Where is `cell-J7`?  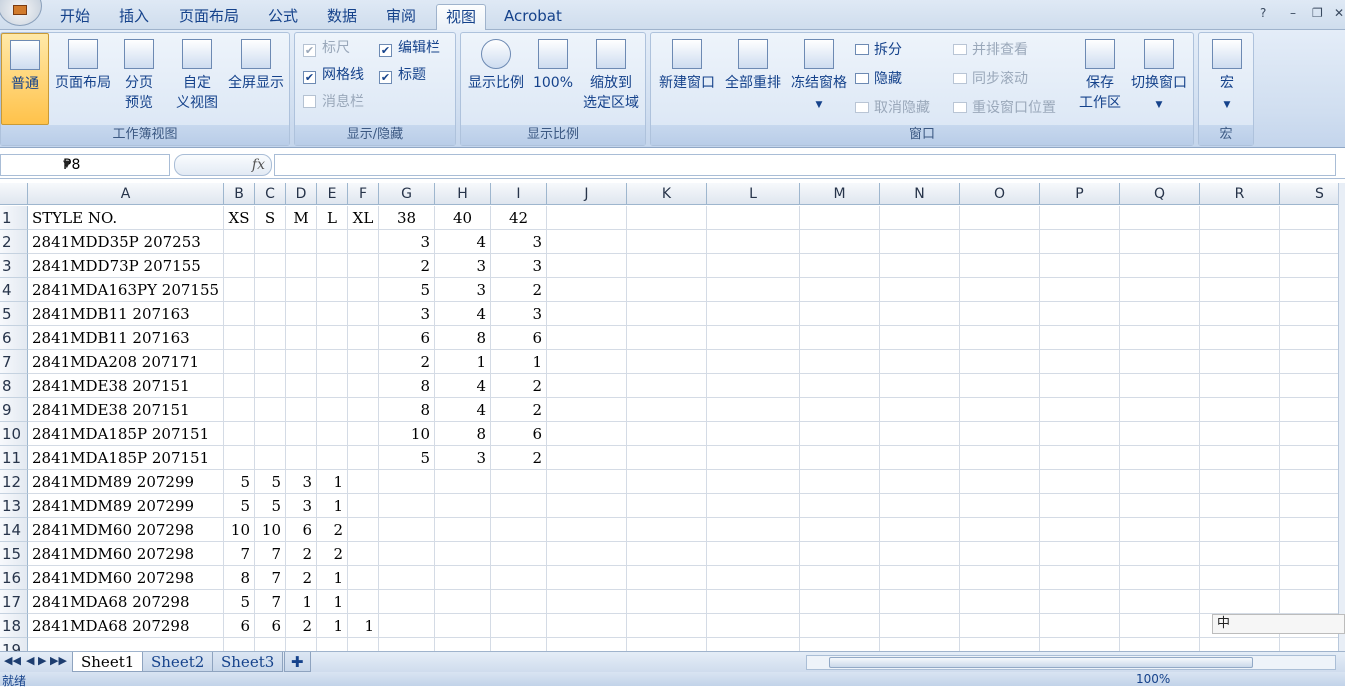 cell-J7 is located at coordinates (587, 362).